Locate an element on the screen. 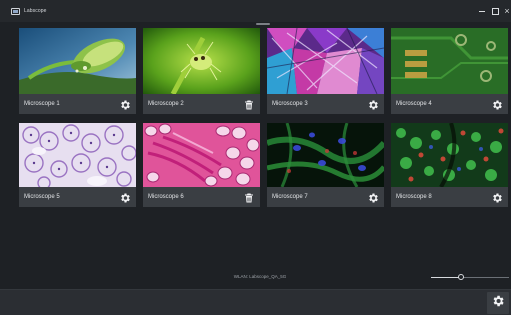  card-caption: Microscope 4 is located at coordinates (449, 104).